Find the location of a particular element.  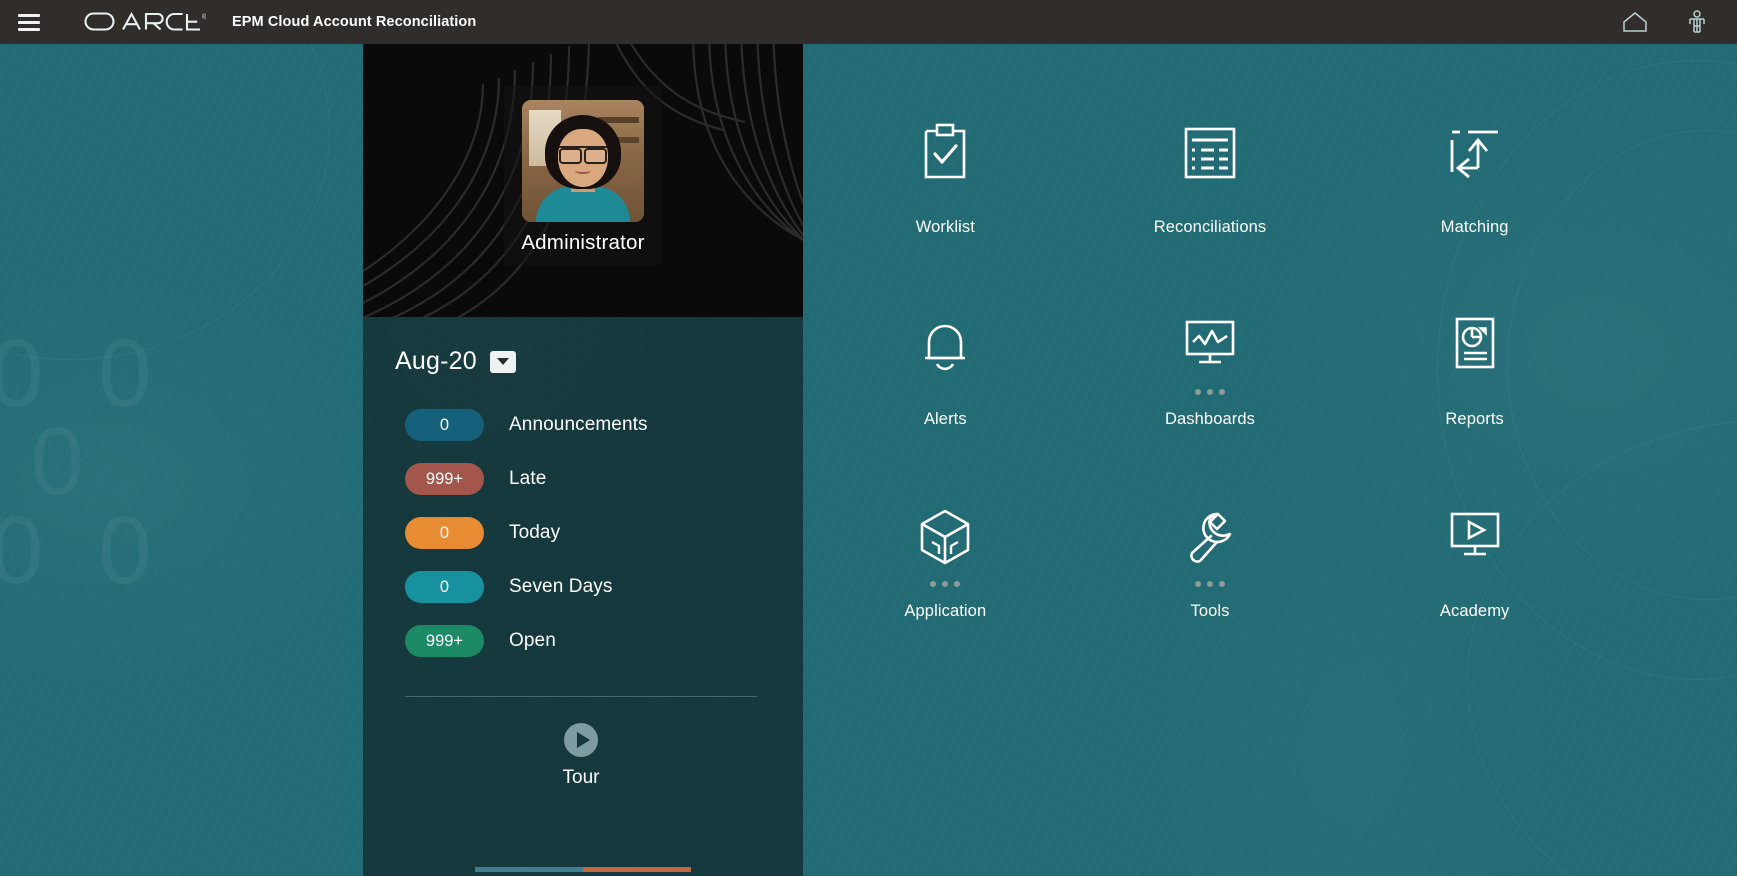

status-badge-row-open: 999+ Open is located at coordinates (599, 641).